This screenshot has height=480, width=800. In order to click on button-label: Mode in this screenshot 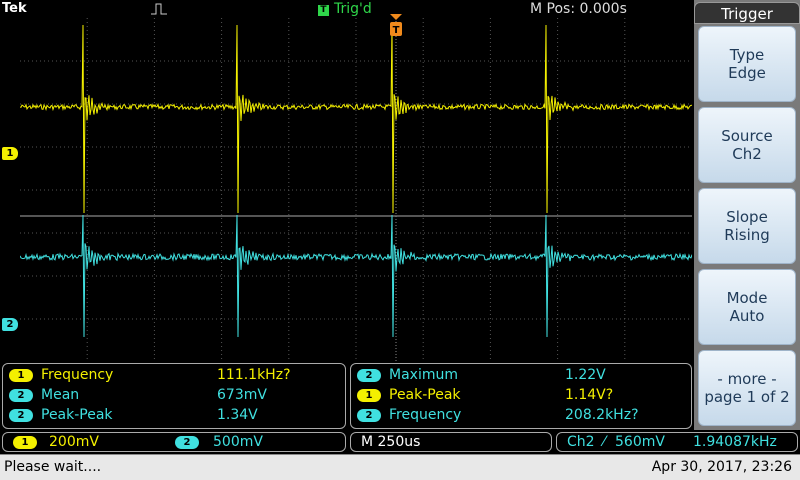, I will do `click(747, 298)`.